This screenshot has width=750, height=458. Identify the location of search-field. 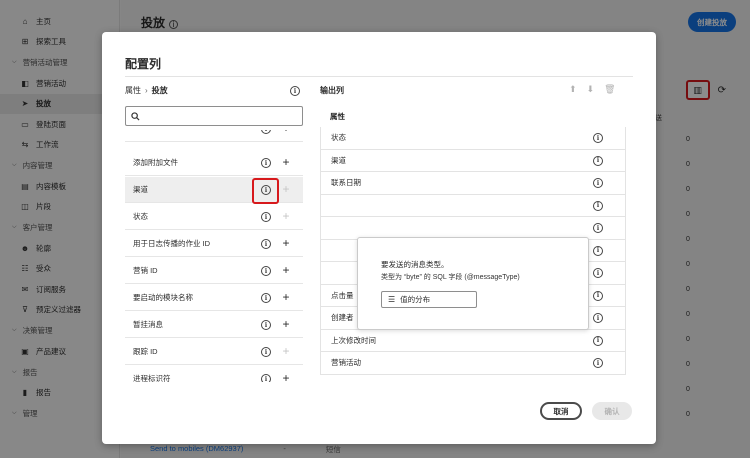
(214, 116).